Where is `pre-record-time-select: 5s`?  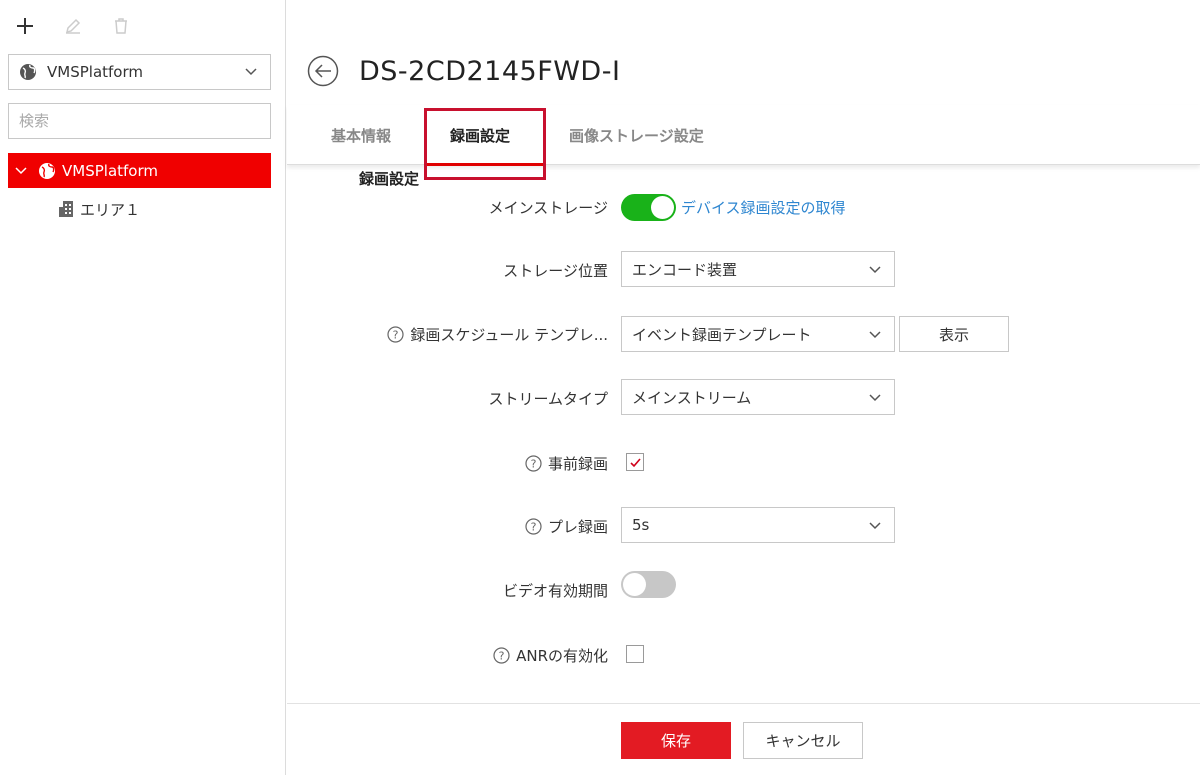 pre-record-time-select: 5s is located at coordinates (758, 525).